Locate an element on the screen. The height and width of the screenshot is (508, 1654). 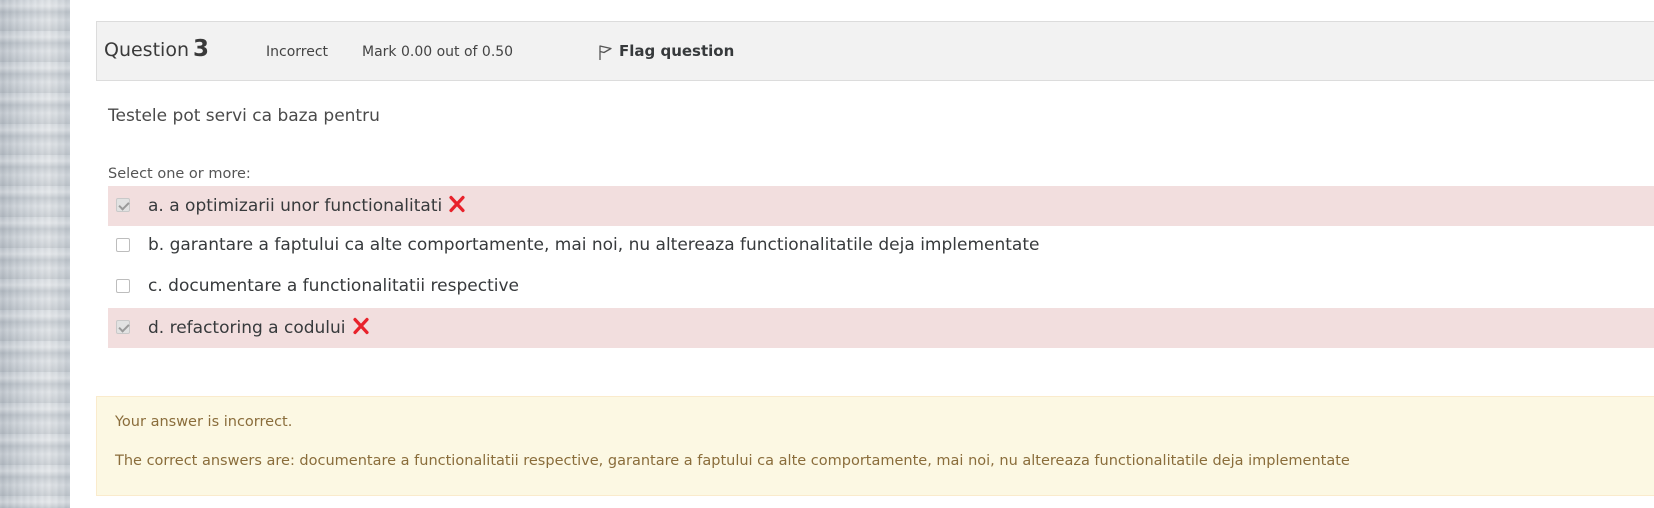
answer-checkbox-c is located at coordinates (123, 286).